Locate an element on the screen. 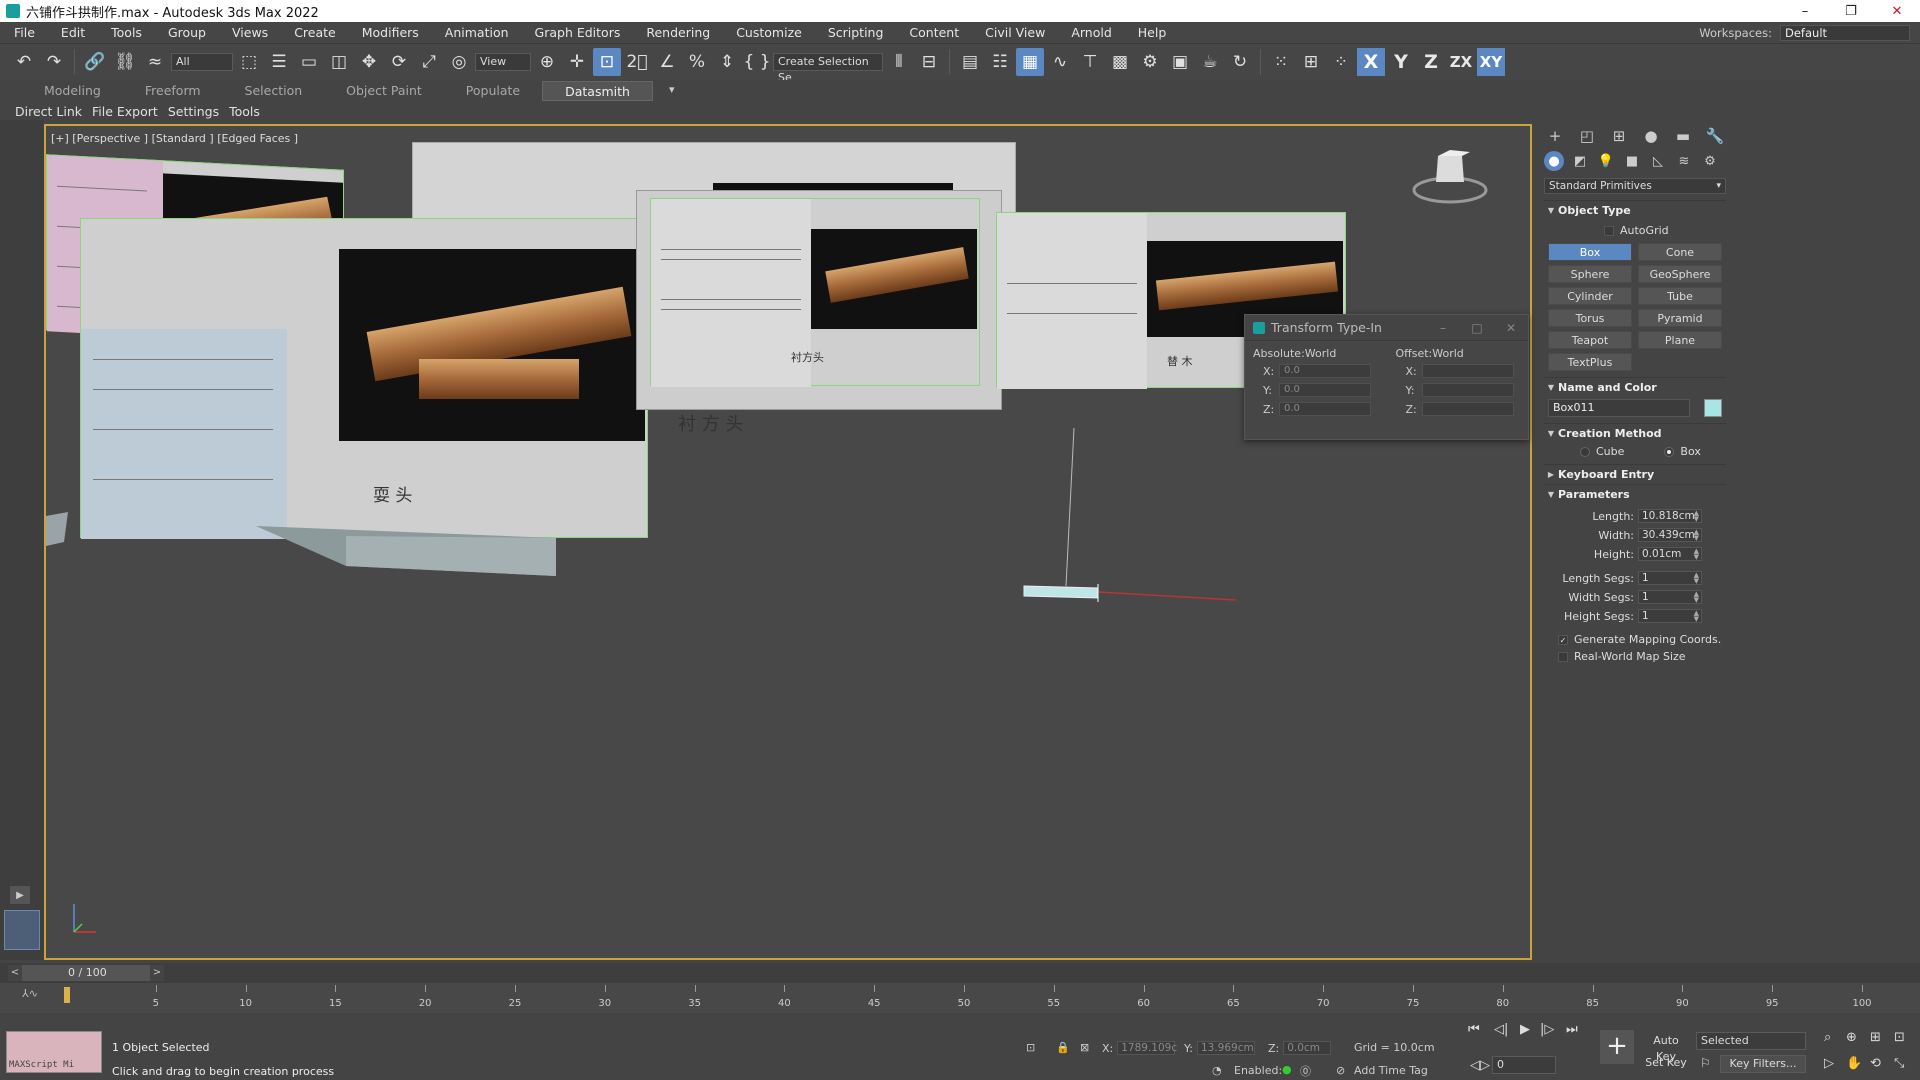 The image size is (1920, 1080). menu-group: Group is located at coordinates (187, 33).